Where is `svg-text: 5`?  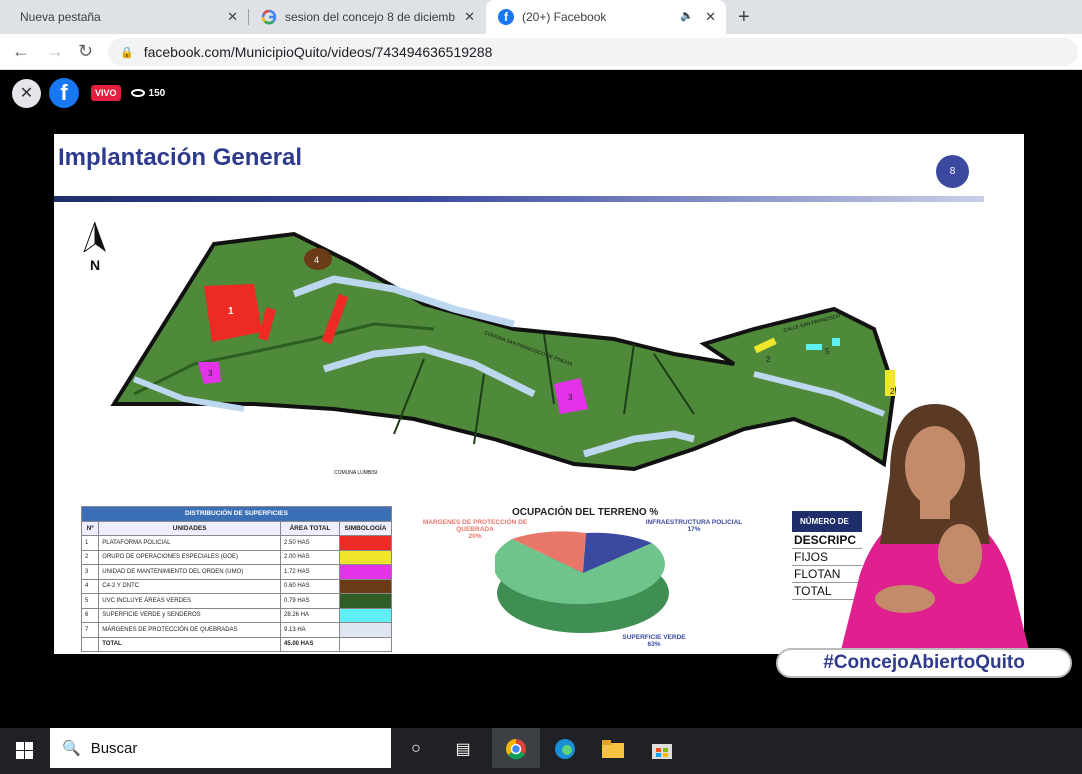 svg-text: 5 is located at coordinates (827, 351).